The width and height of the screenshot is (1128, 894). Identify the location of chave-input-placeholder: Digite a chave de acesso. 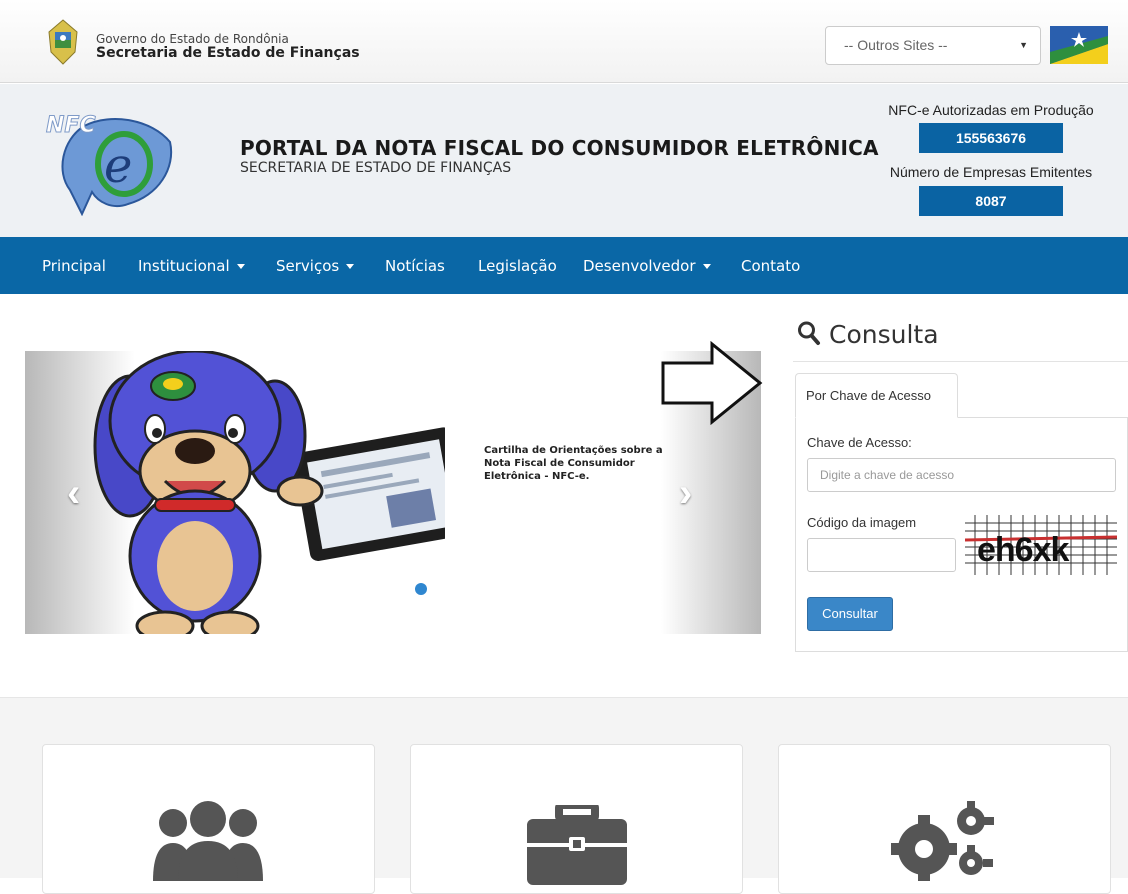
(887, 475).